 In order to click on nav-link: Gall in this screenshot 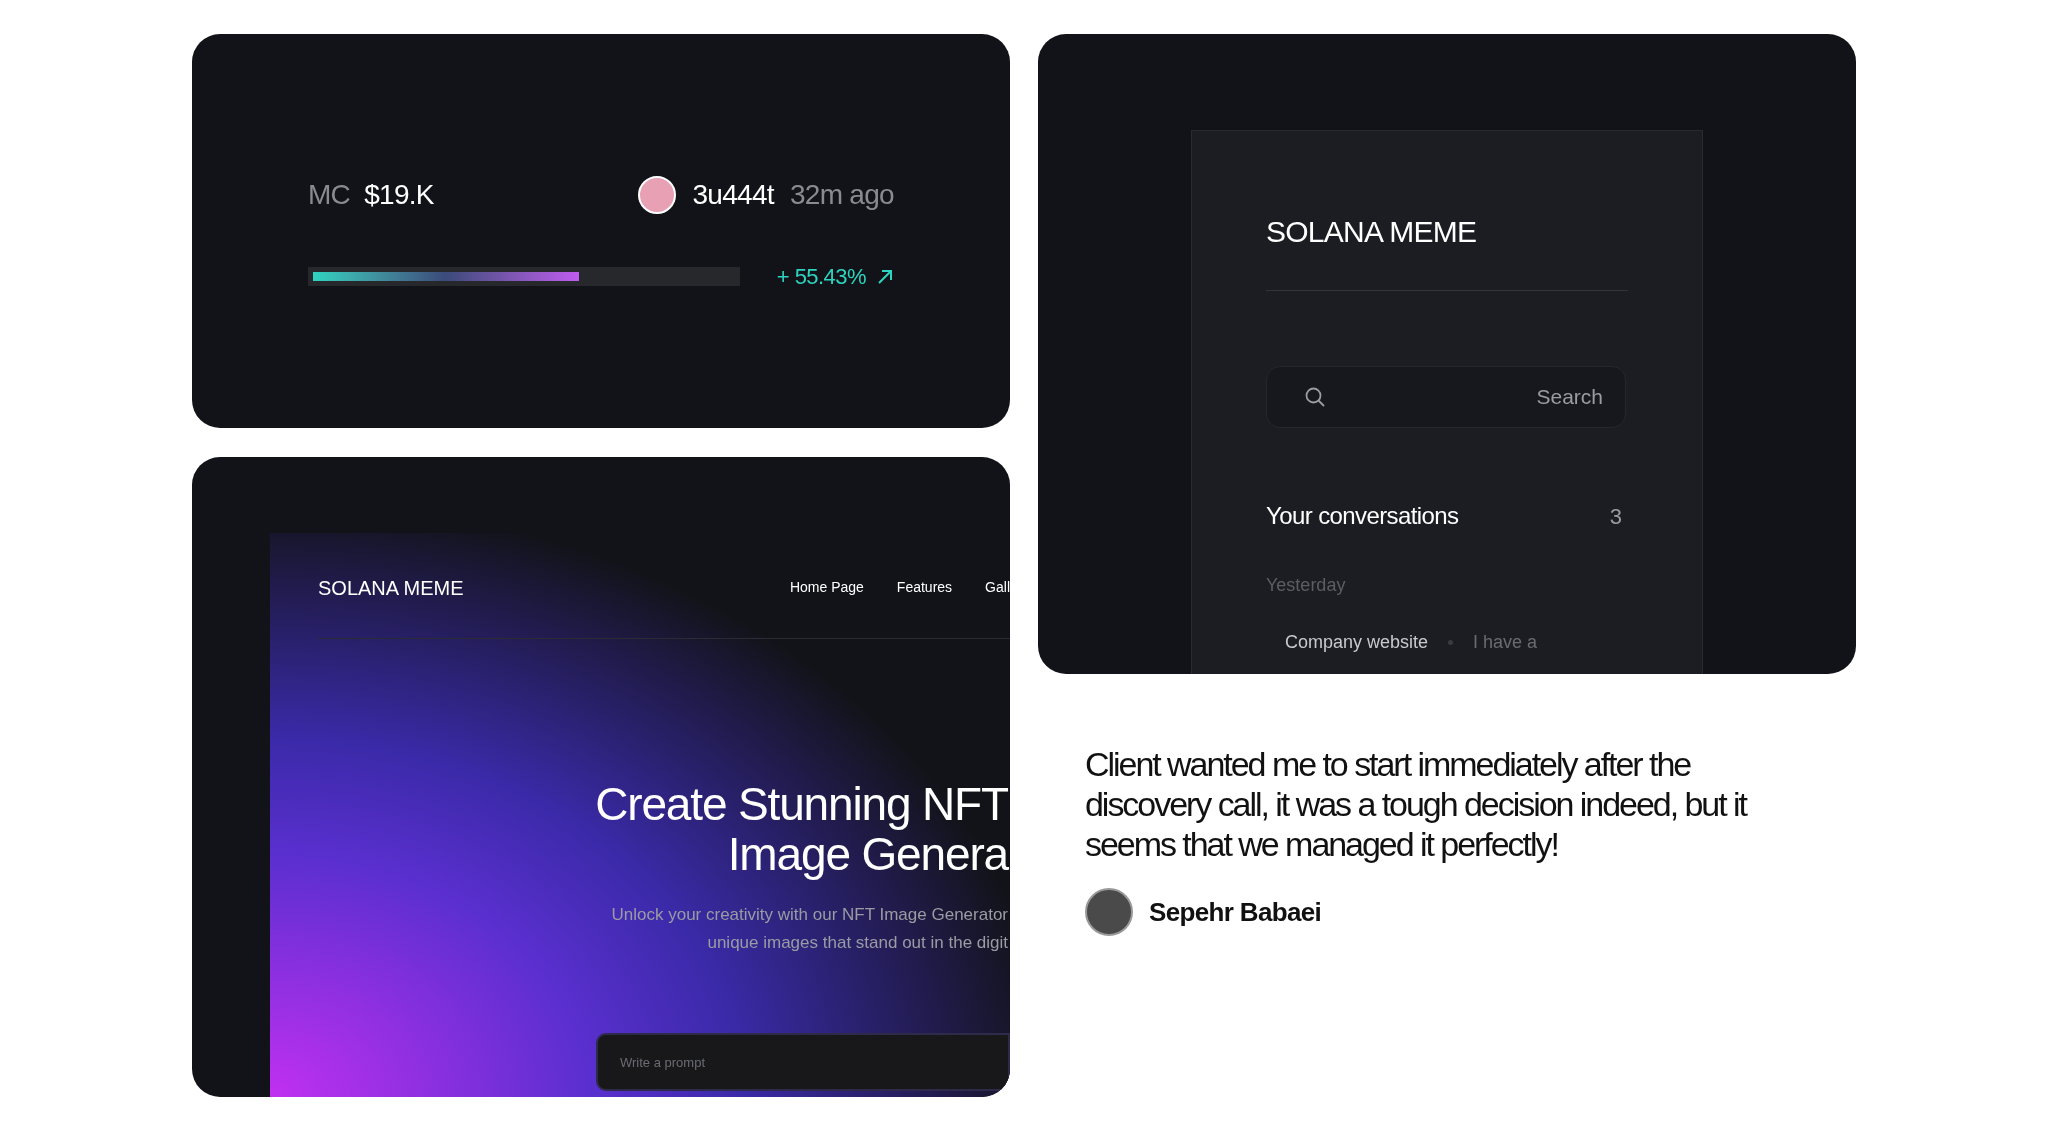, I will do `click(997, 587)`.